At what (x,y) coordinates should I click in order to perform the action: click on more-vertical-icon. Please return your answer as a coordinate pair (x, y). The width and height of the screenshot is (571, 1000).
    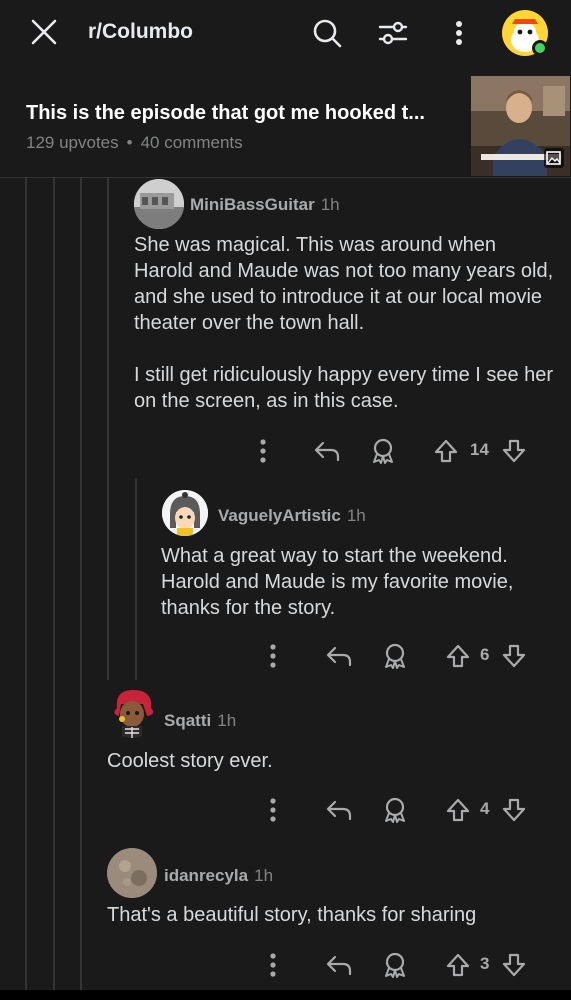
    Looking at the image, I should click on (459, 33).